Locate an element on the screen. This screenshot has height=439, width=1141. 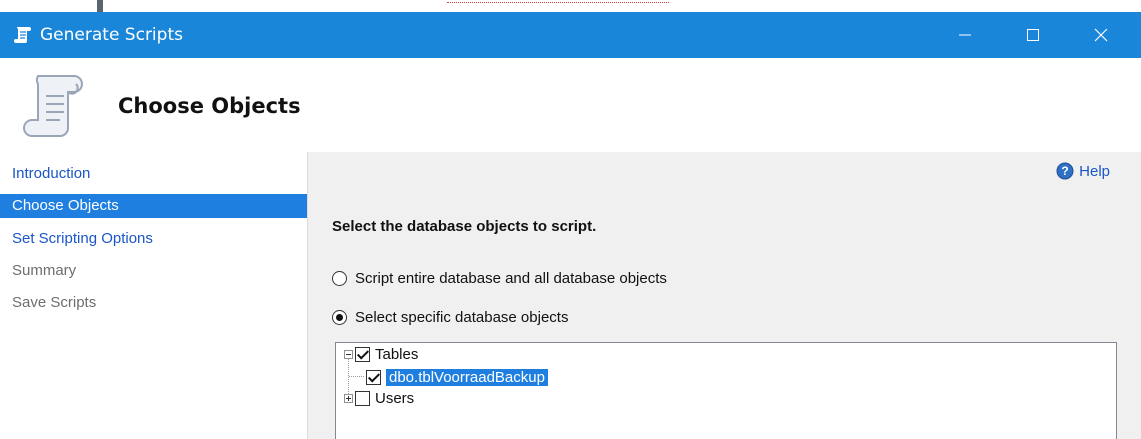
help-icon: ? is located at coordinates (1065, 171).